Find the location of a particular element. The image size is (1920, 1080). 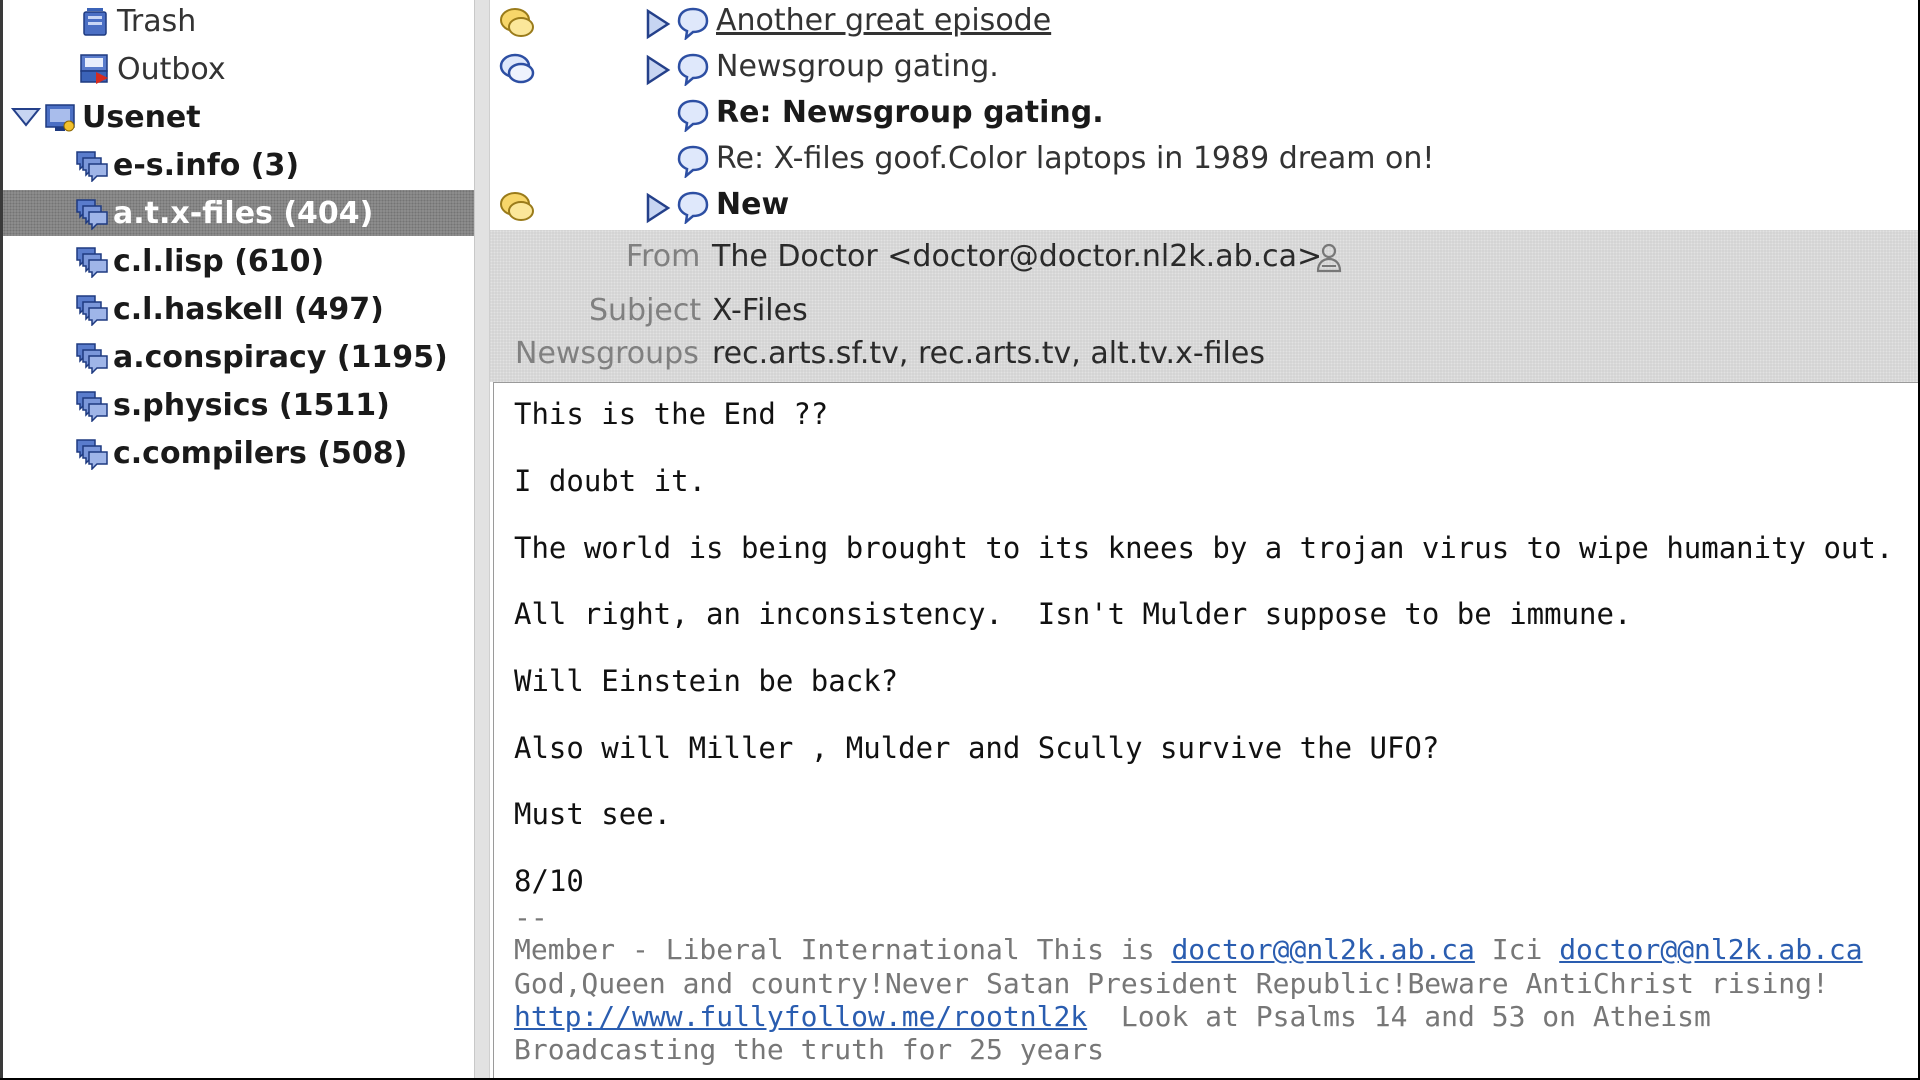

newsgroup-c-compilers: c.compilers (508) is located at coordinates (238, 453).